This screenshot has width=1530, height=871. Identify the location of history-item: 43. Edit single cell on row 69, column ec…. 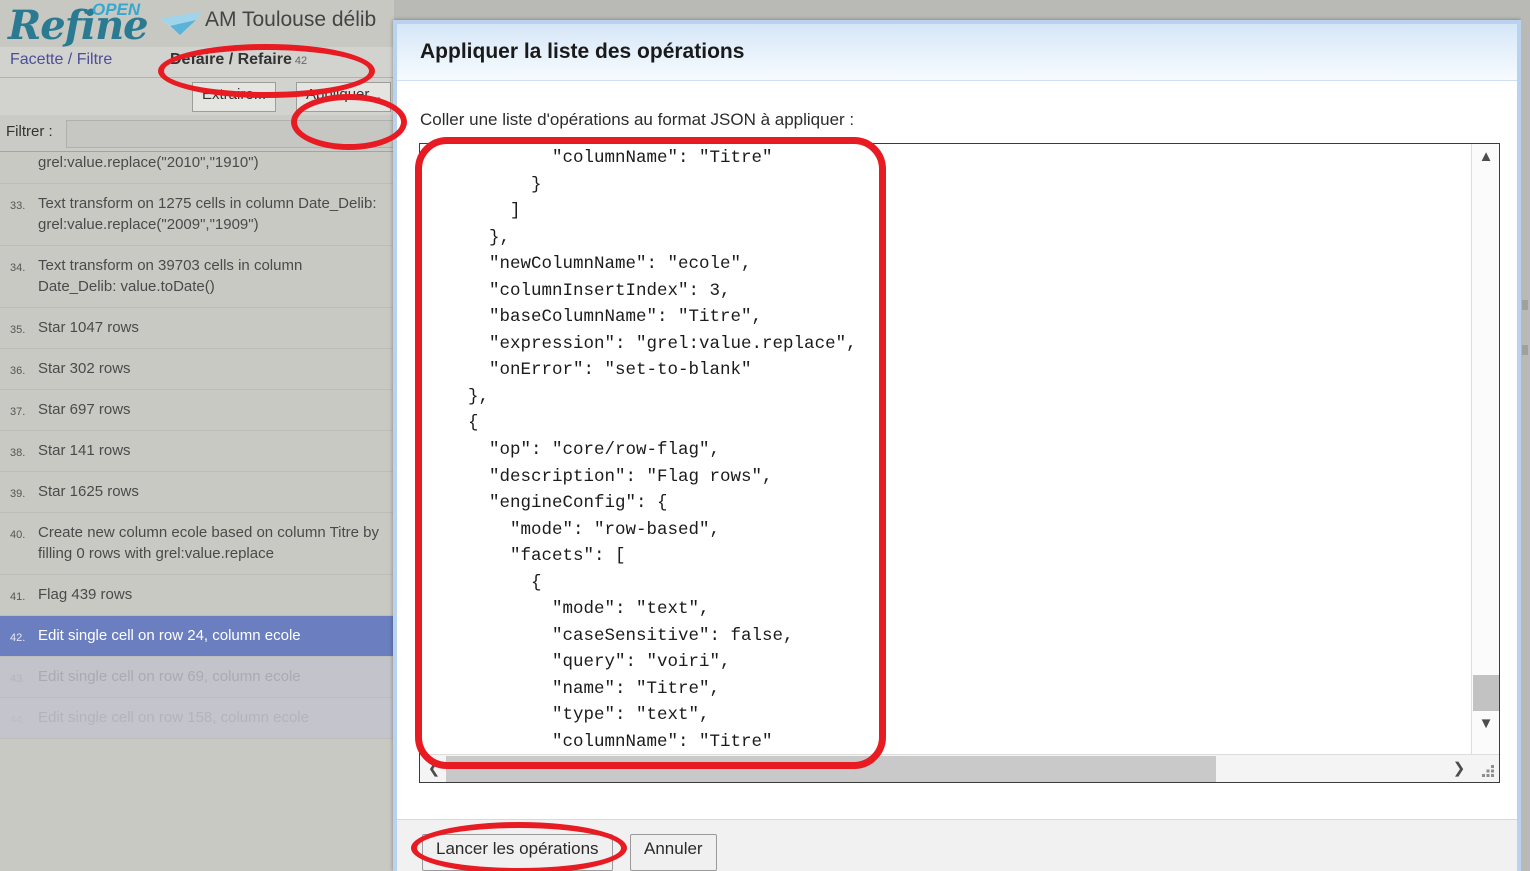
(197, 677).